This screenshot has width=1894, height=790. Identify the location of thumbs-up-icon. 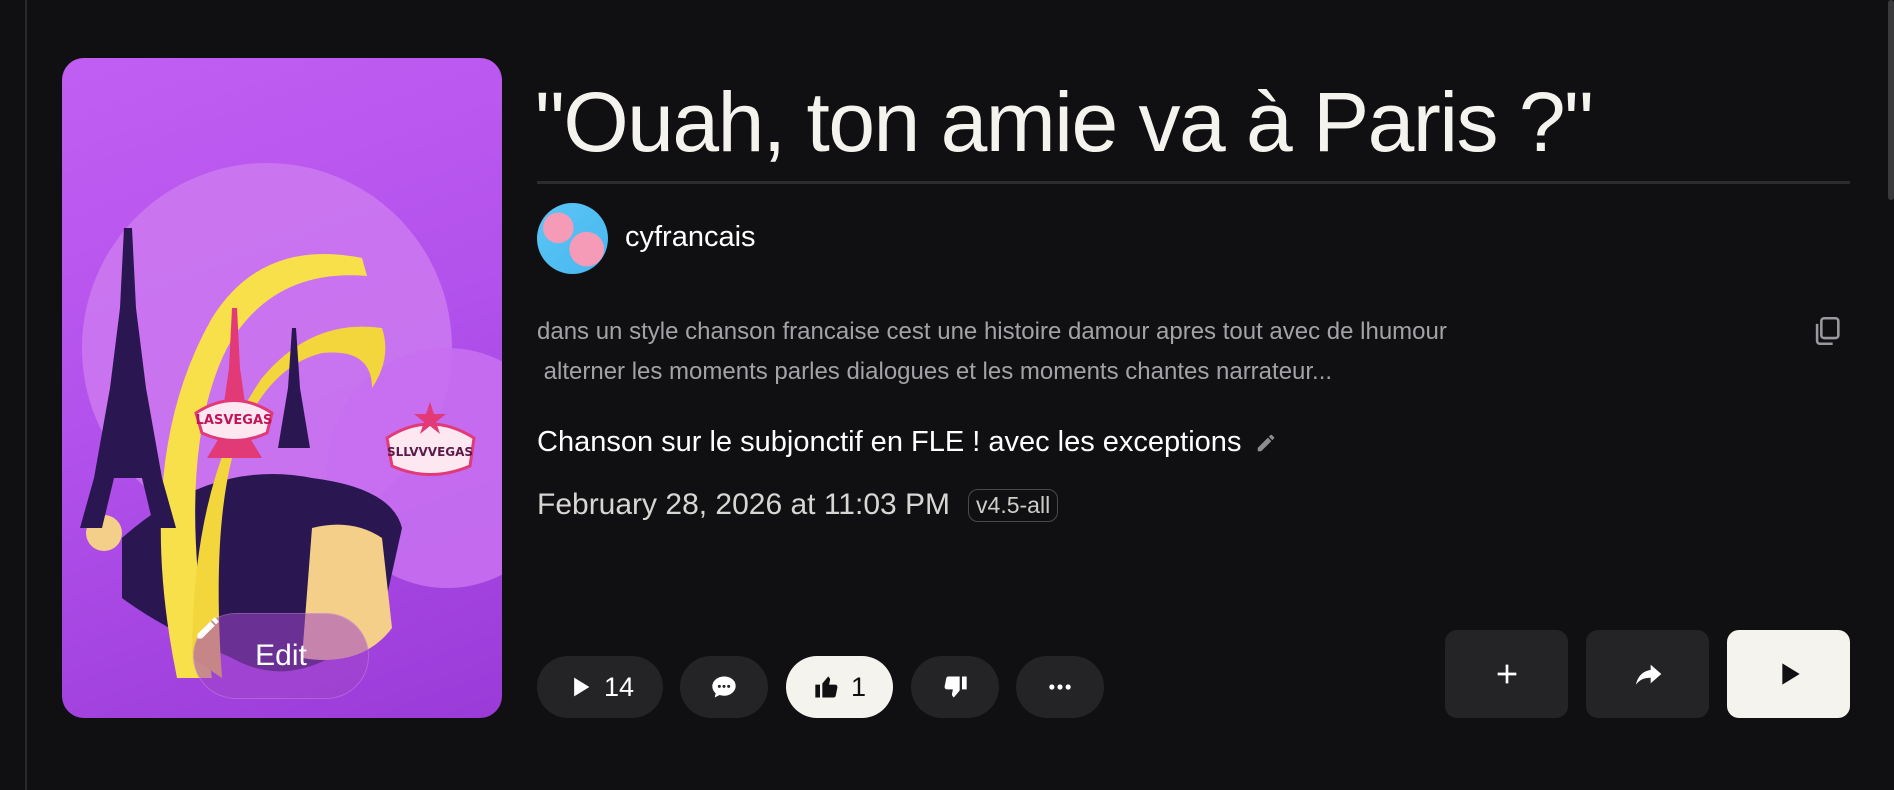
(826, 687).